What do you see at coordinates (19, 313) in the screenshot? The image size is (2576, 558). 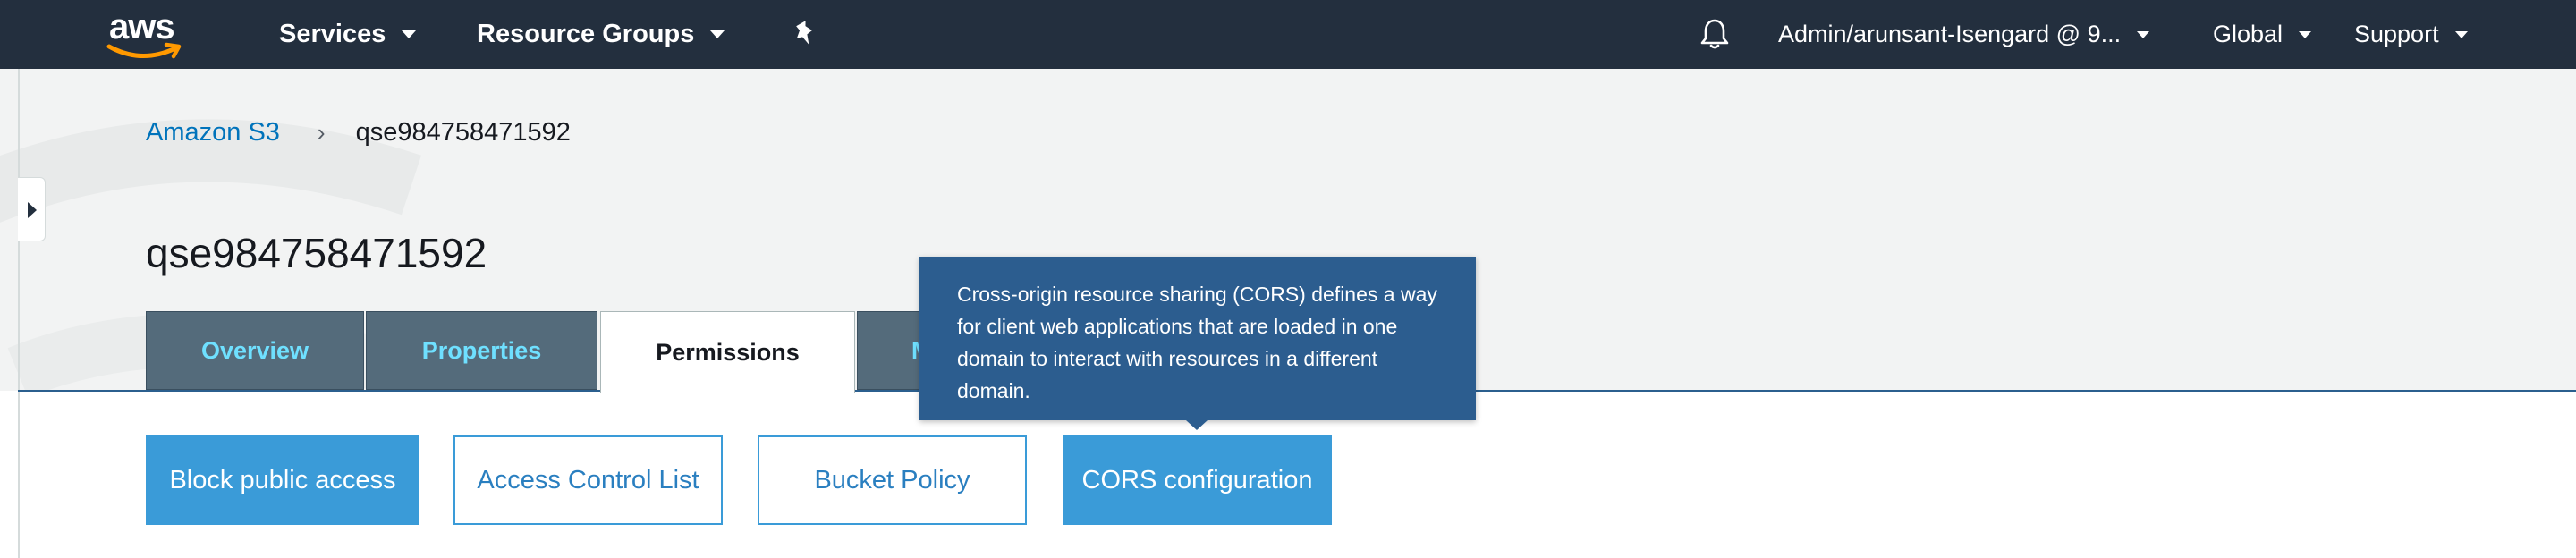 I see `side-panel-edge` at bounding box center [19, 313].